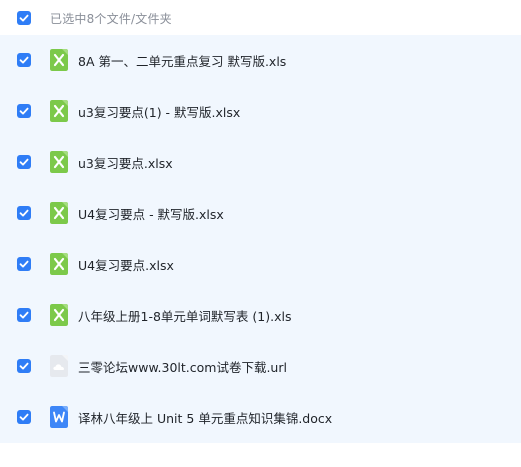 This screenshot has height=467, width=521. Describe the element at coordinates (59, 366) in the screenshot. I see `url-cloud-icon` at that location.